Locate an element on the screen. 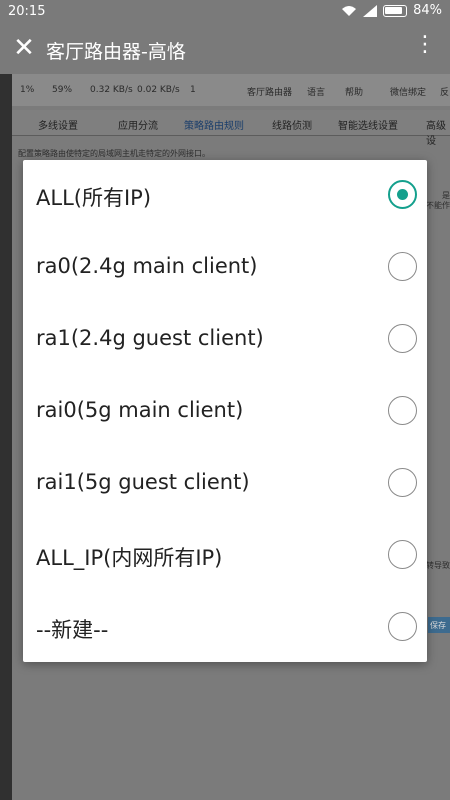 This screenshot has width=450, height=800. more-options-icon: ⋮ is located at coordinates (426, 44).